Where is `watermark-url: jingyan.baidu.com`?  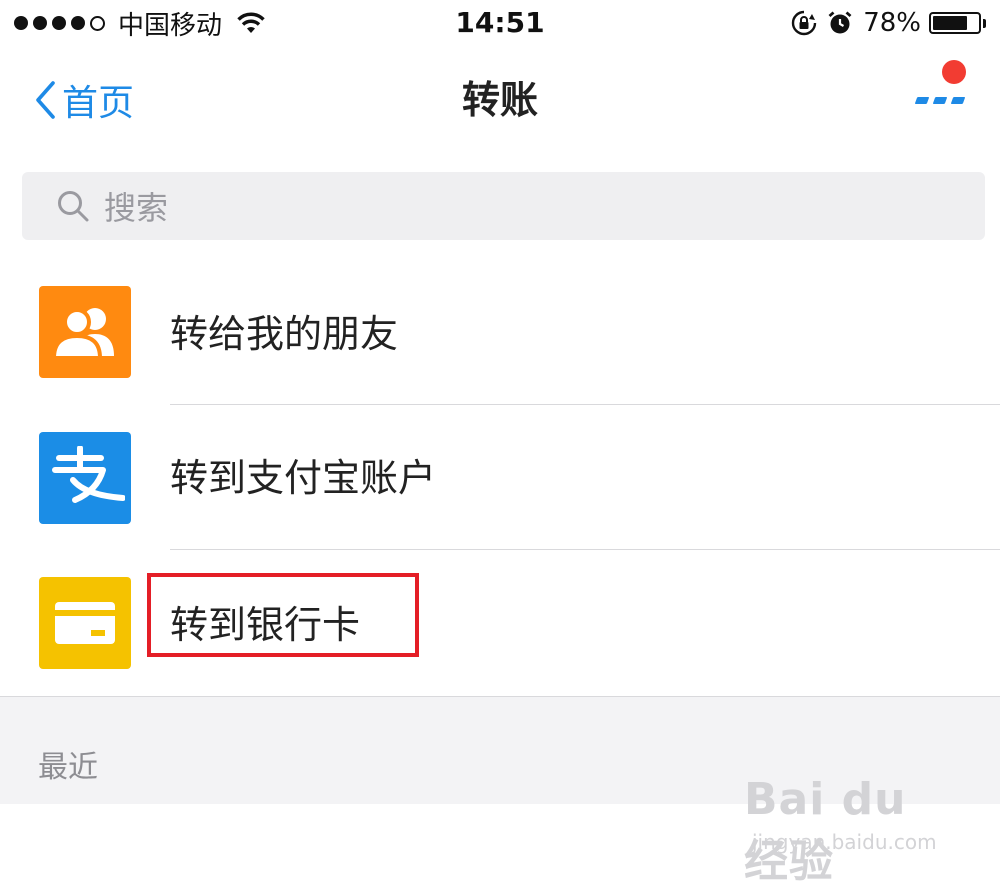 watermark-url: jingyan.baidu.com is located at coordinates (844, 842).